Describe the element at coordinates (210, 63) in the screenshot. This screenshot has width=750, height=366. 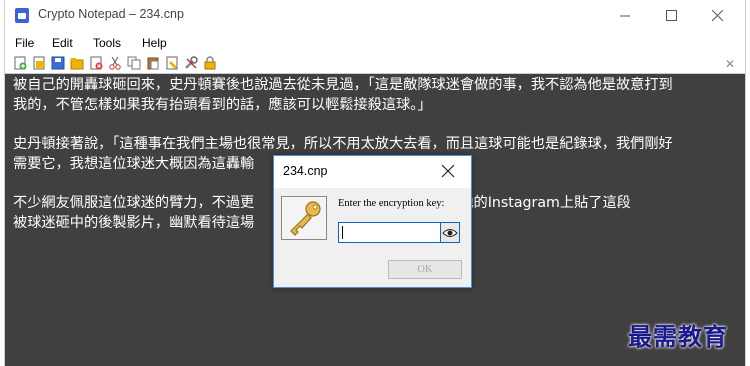
I see `lock-icon` at that location.